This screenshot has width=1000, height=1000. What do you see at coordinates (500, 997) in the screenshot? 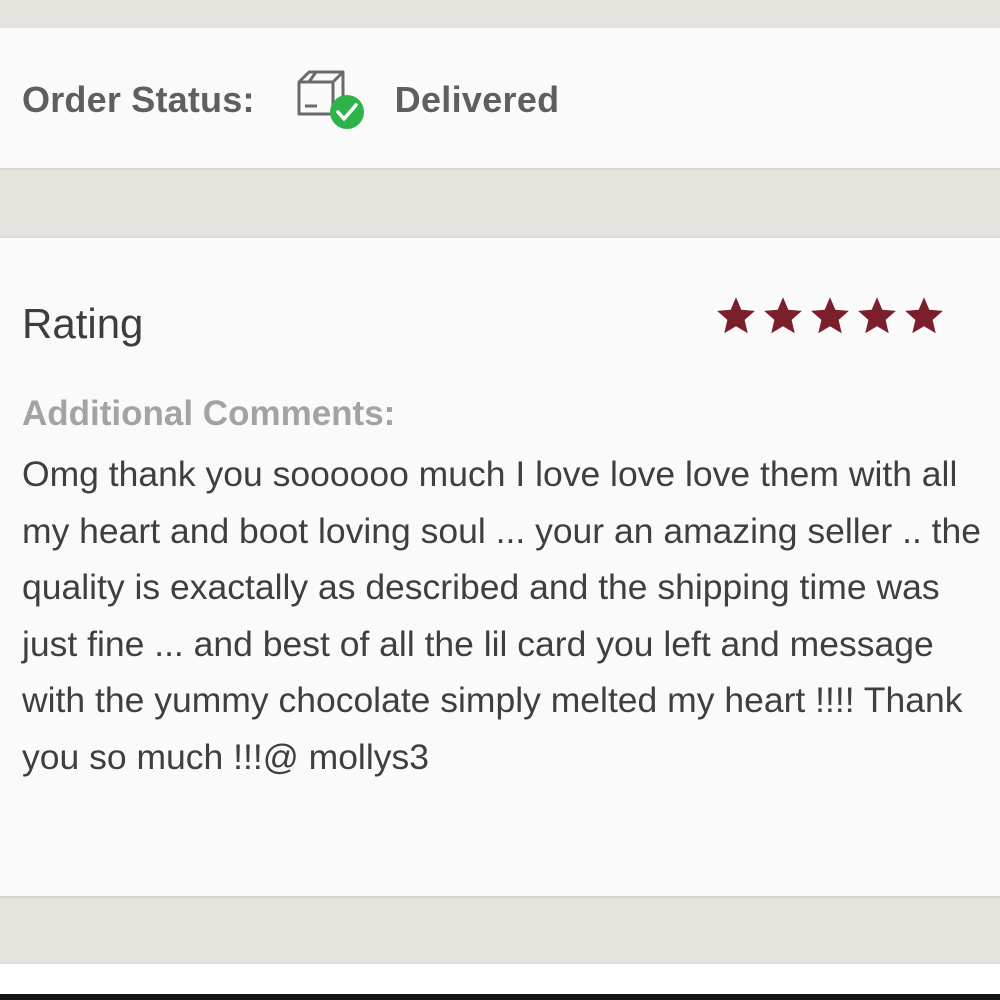
I see `bottom-edge` at bounding box center [500, 997].